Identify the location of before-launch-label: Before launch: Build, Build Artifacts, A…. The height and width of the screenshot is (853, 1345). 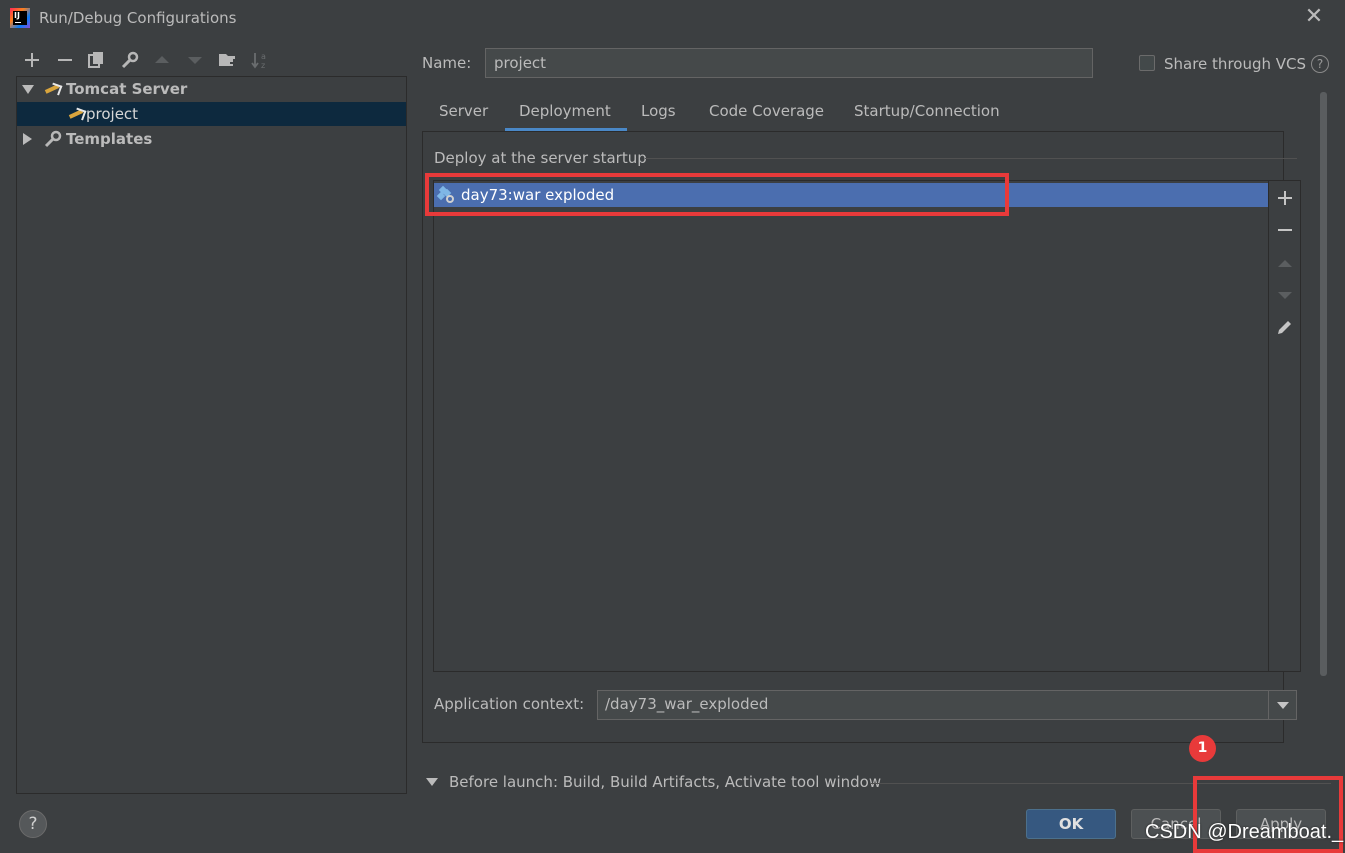
(665, 782).